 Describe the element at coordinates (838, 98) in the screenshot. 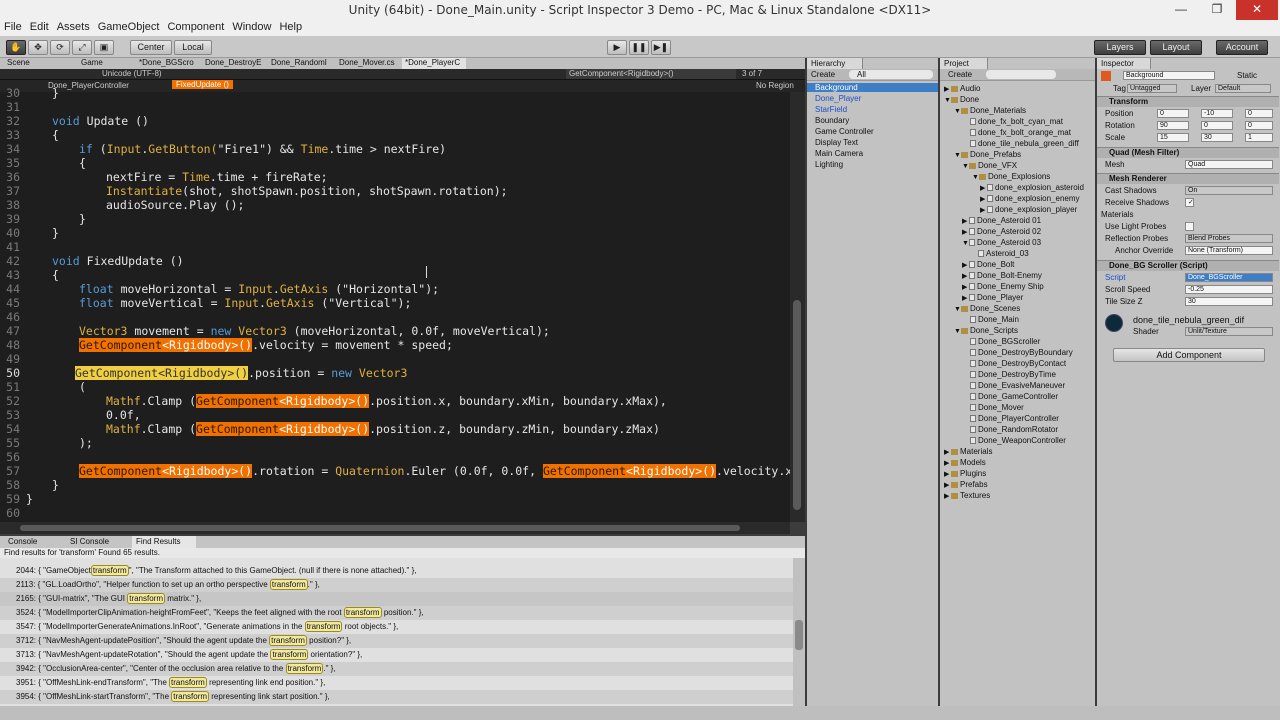

I see `hierarchy-item-done-player: Done_Player` at that location.